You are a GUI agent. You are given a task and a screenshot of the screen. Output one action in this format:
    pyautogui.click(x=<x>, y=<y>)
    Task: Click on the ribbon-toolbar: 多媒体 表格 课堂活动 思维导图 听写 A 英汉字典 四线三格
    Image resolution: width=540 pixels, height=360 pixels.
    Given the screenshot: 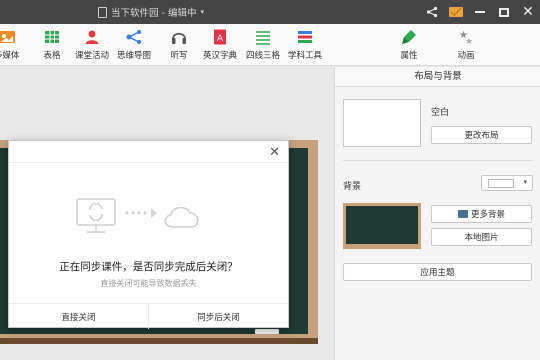 What is the action you would take?
    pyautogui.click(x=270, y=45)
    